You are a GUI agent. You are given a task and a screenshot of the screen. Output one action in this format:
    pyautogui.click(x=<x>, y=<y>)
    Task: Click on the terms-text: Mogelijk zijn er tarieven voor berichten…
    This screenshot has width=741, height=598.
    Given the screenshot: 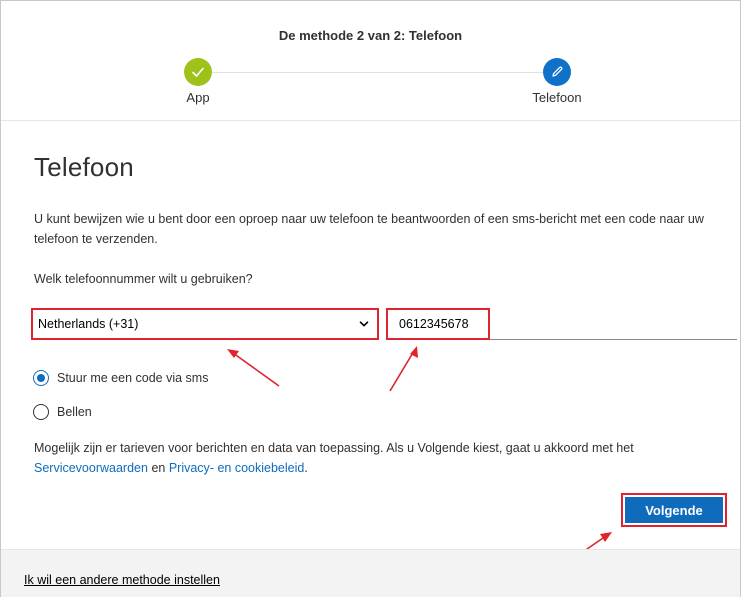 What is the action you would take?
    pyautogui.click(x=384, y=458)
    